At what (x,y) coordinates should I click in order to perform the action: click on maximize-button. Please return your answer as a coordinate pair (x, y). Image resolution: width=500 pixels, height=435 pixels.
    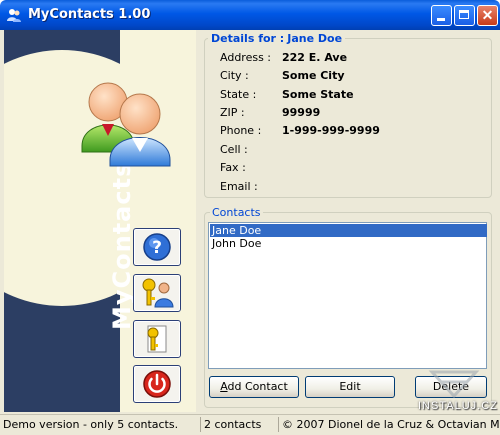
    Looking at the image, I should click on (464, 15).